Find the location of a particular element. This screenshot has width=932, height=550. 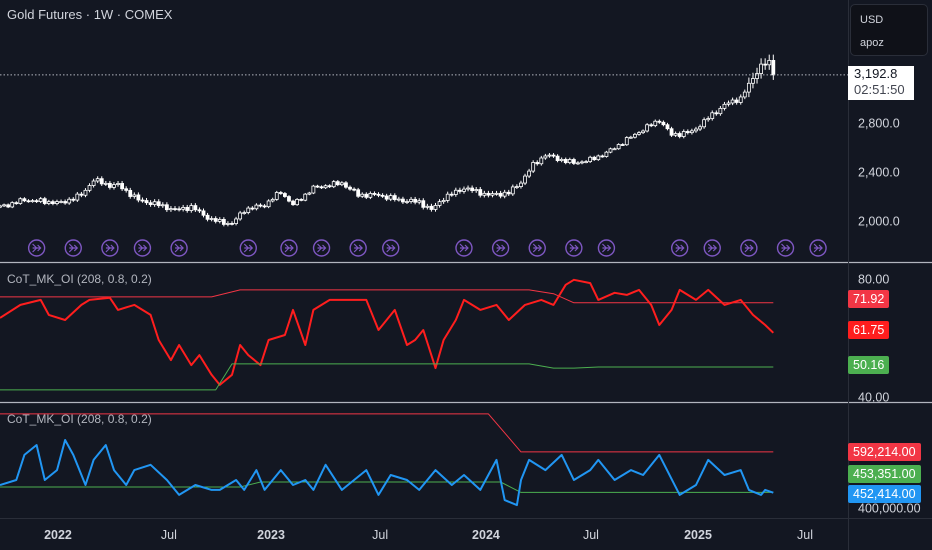

oi-lower-value-tag: 453,351.00 is located at coordinates (884, 474).